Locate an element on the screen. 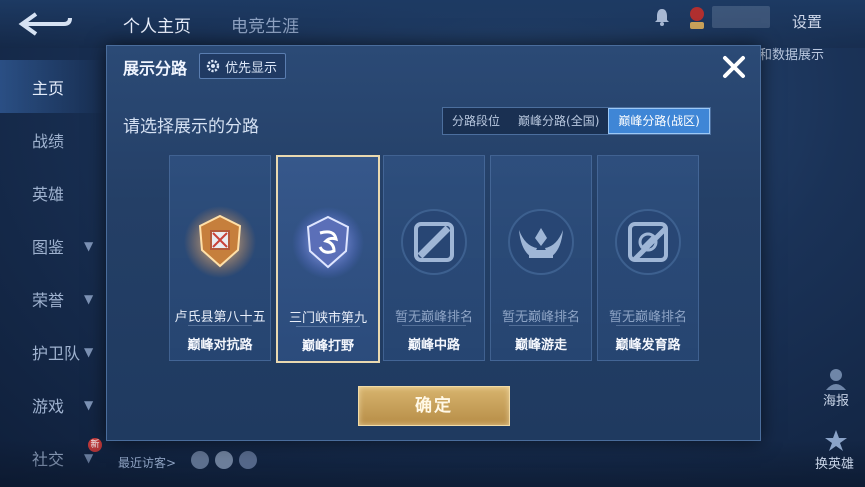 The height and width of the screenshot is (487, 865). lane-card-bottom: 暂无巅峰排名 巅峰发育路 is located at coordinates (648, 258).